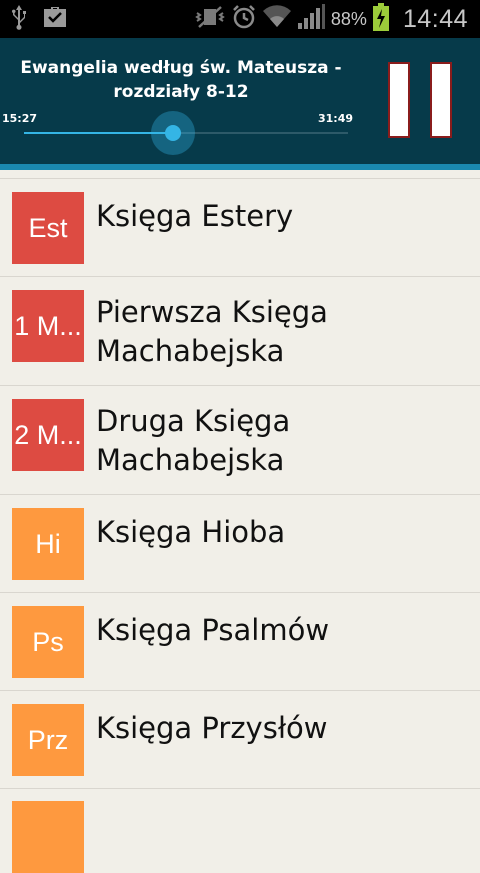 The image size is (480, 873). What do you see at coordinates (276, 19) in the screenshot?
I see `wifi-icon` at bounding box center [276, 19].